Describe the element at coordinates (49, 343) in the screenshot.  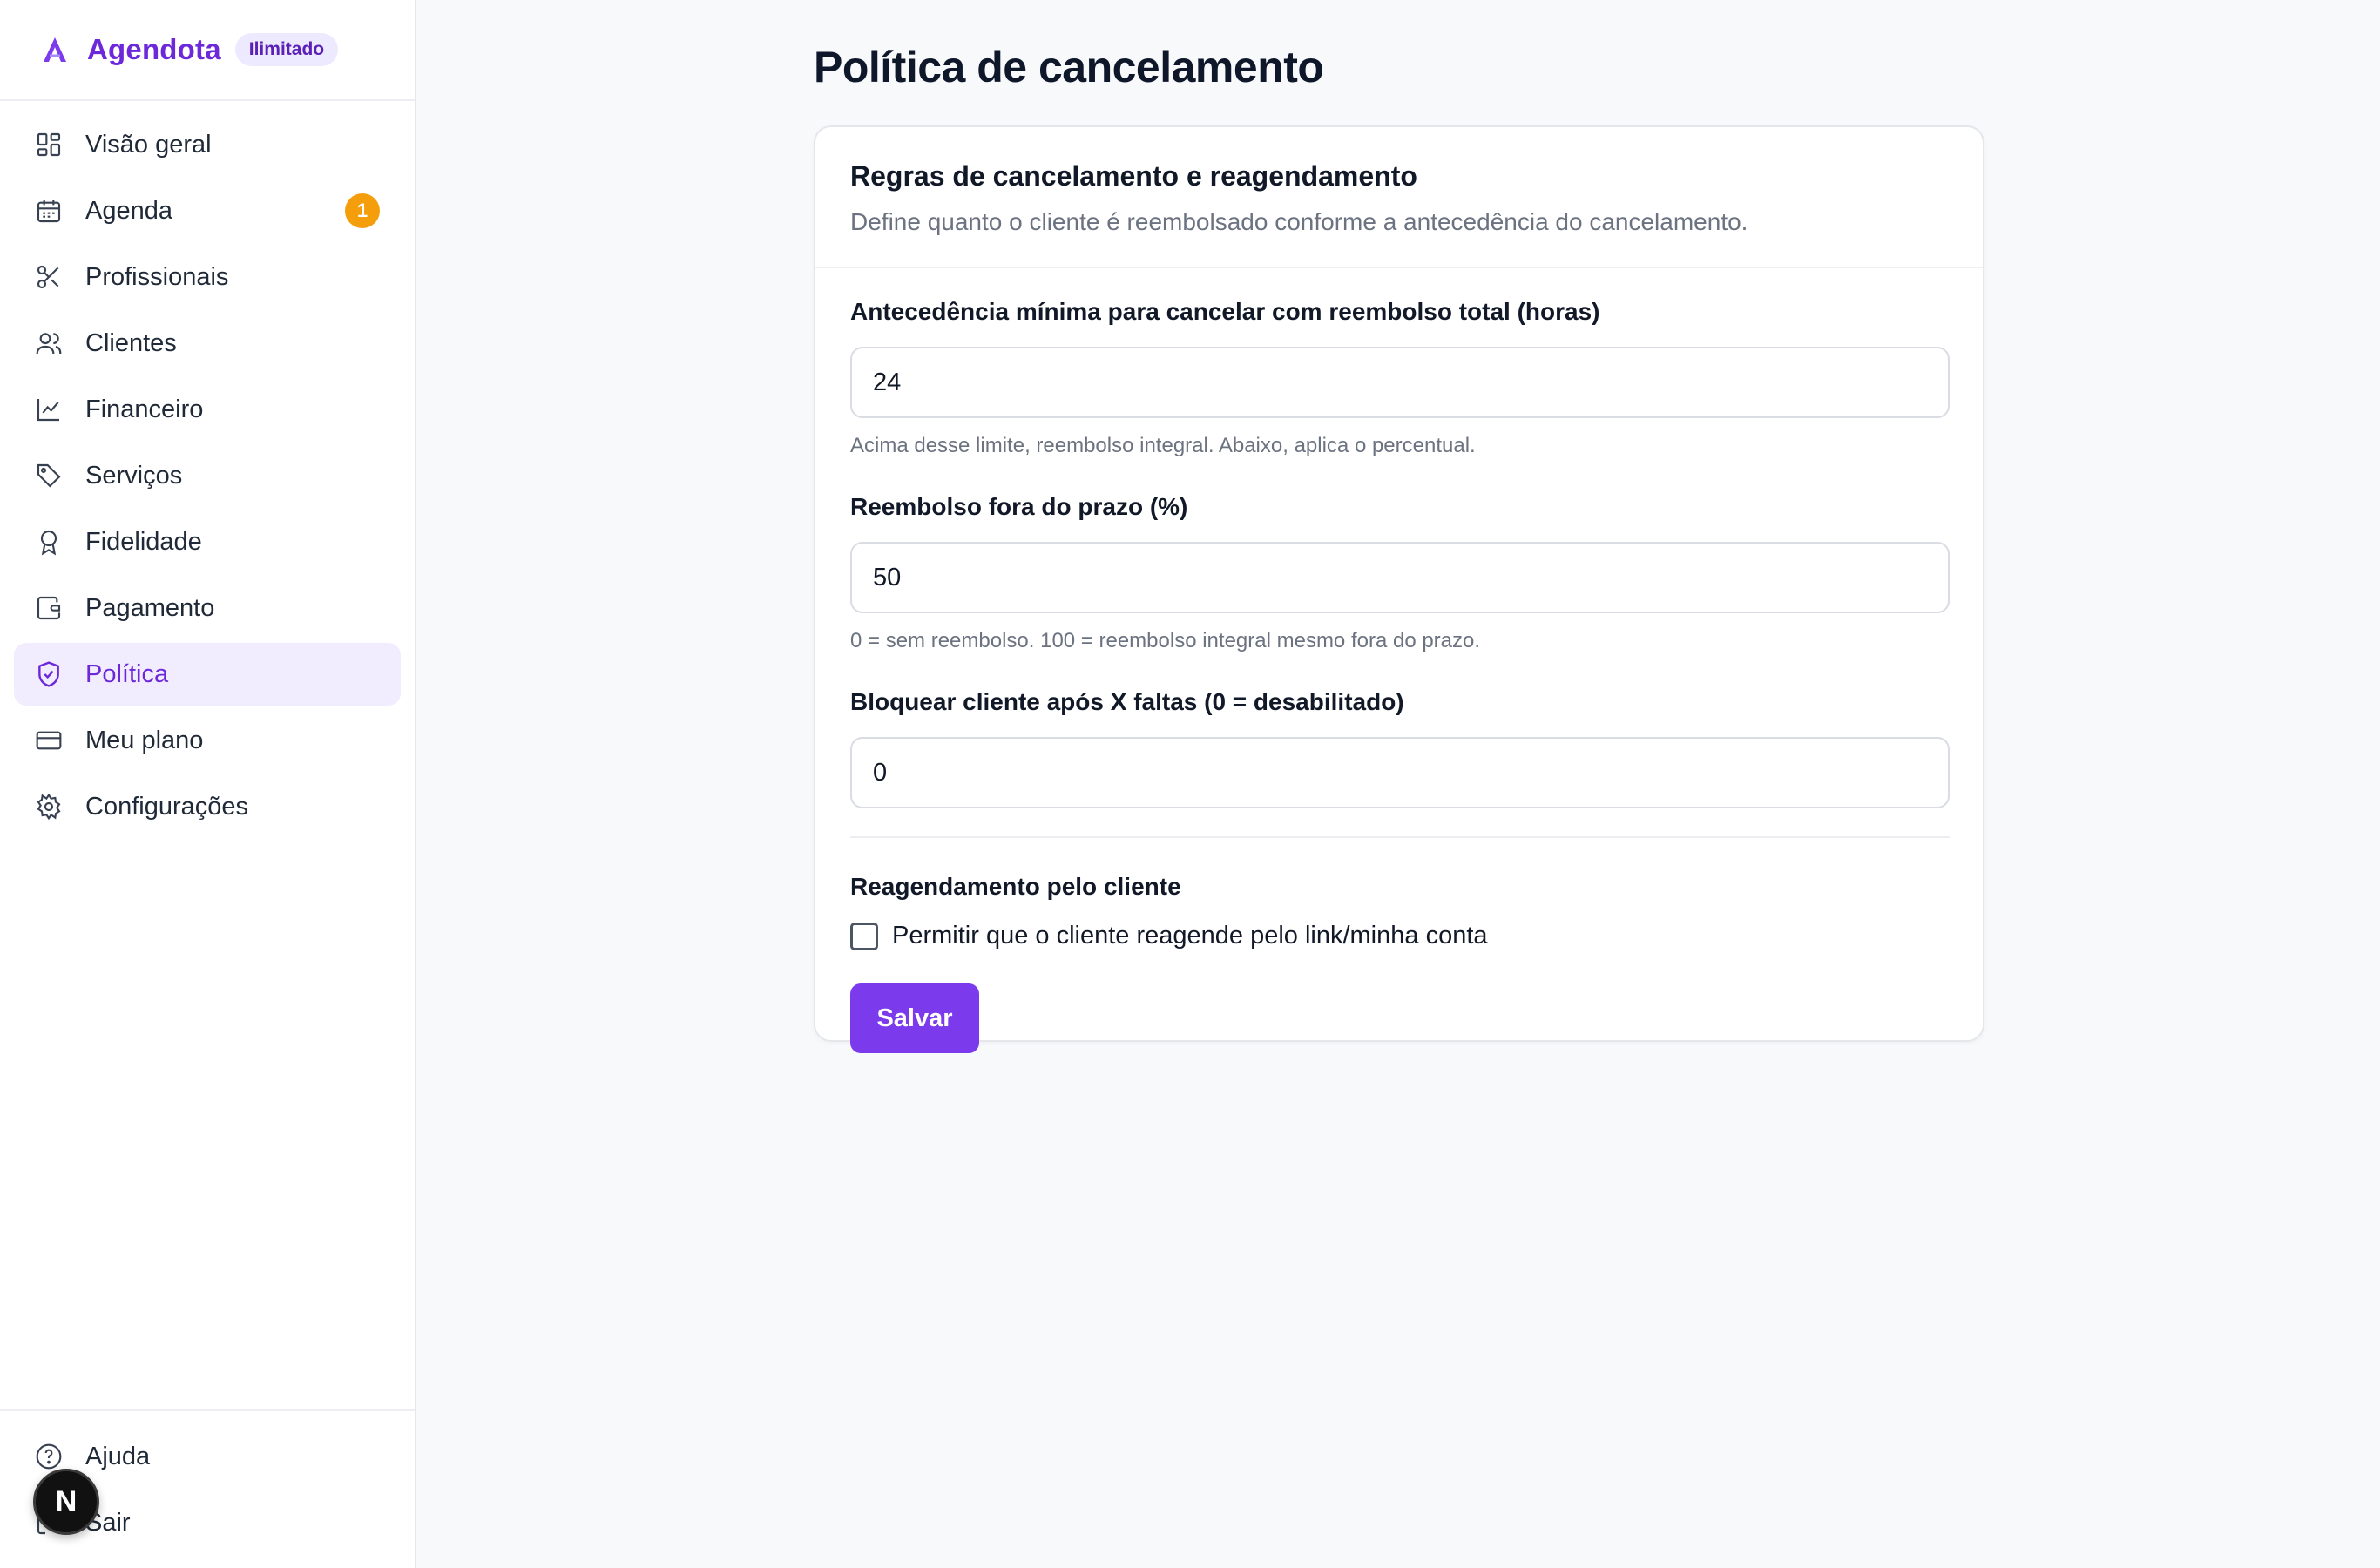
I see `users-icon` at that location.